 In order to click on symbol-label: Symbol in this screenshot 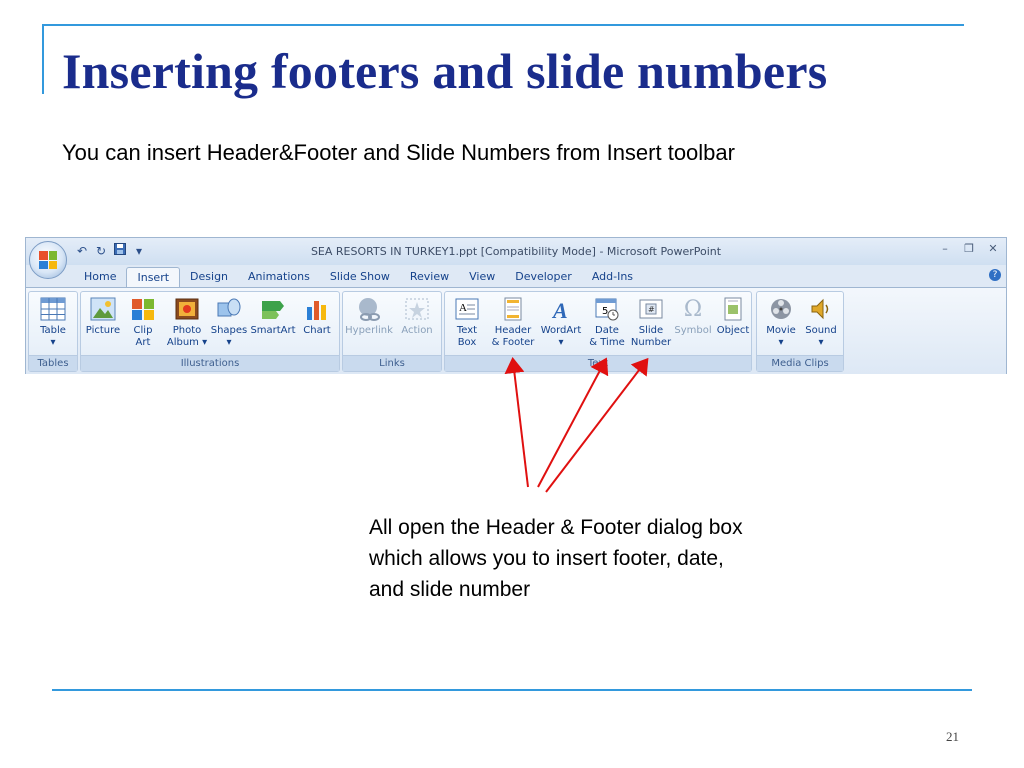, I will do `click(693, 330)`.